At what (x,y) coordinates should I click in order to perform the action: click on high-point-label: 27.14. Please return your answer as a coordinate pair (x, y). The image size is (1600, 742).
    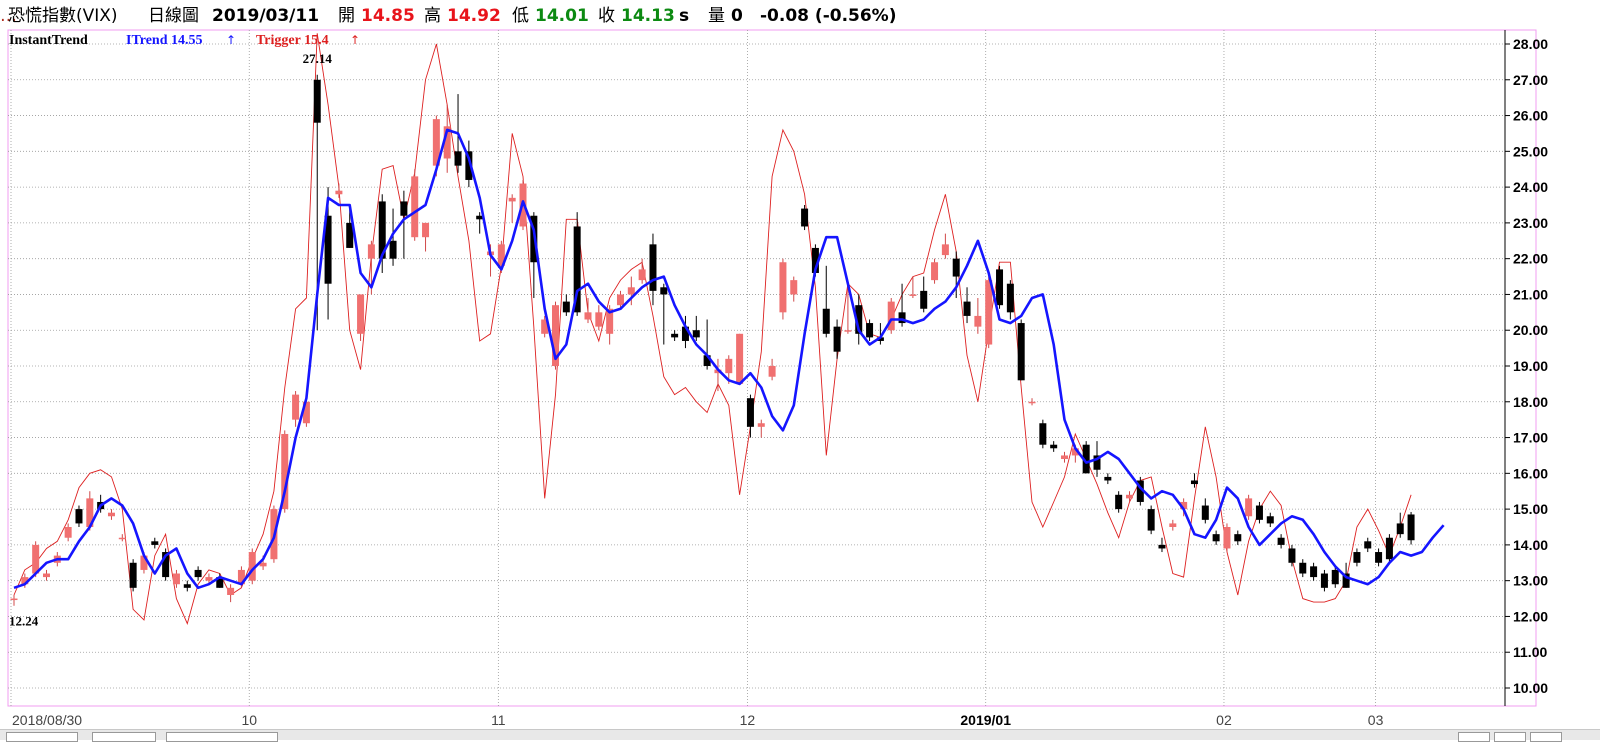
    Looking at the image, I should click on (318, 58).